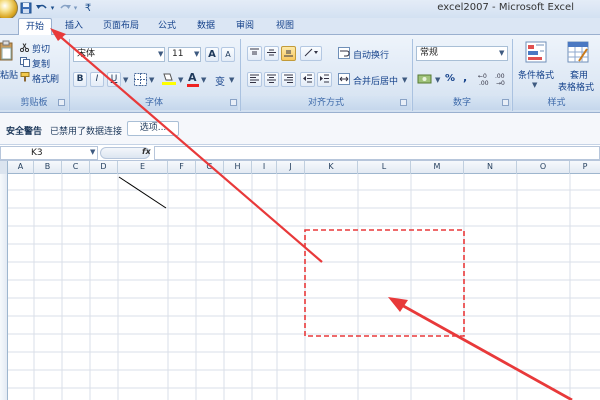 The width and height of the screenshot is (600, 400). I want to click on column-header: P, so click(585, 167).